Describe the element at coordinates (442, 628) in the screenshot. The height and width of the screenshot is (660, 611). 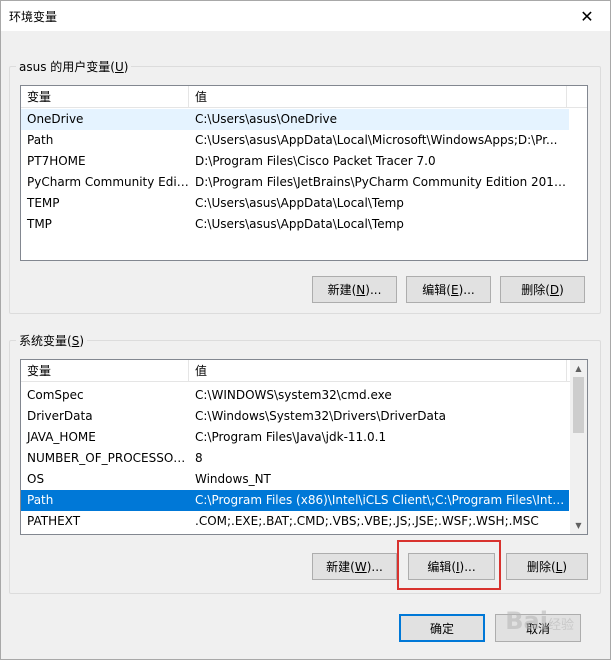
I see `ok-button: 确定` at that location.